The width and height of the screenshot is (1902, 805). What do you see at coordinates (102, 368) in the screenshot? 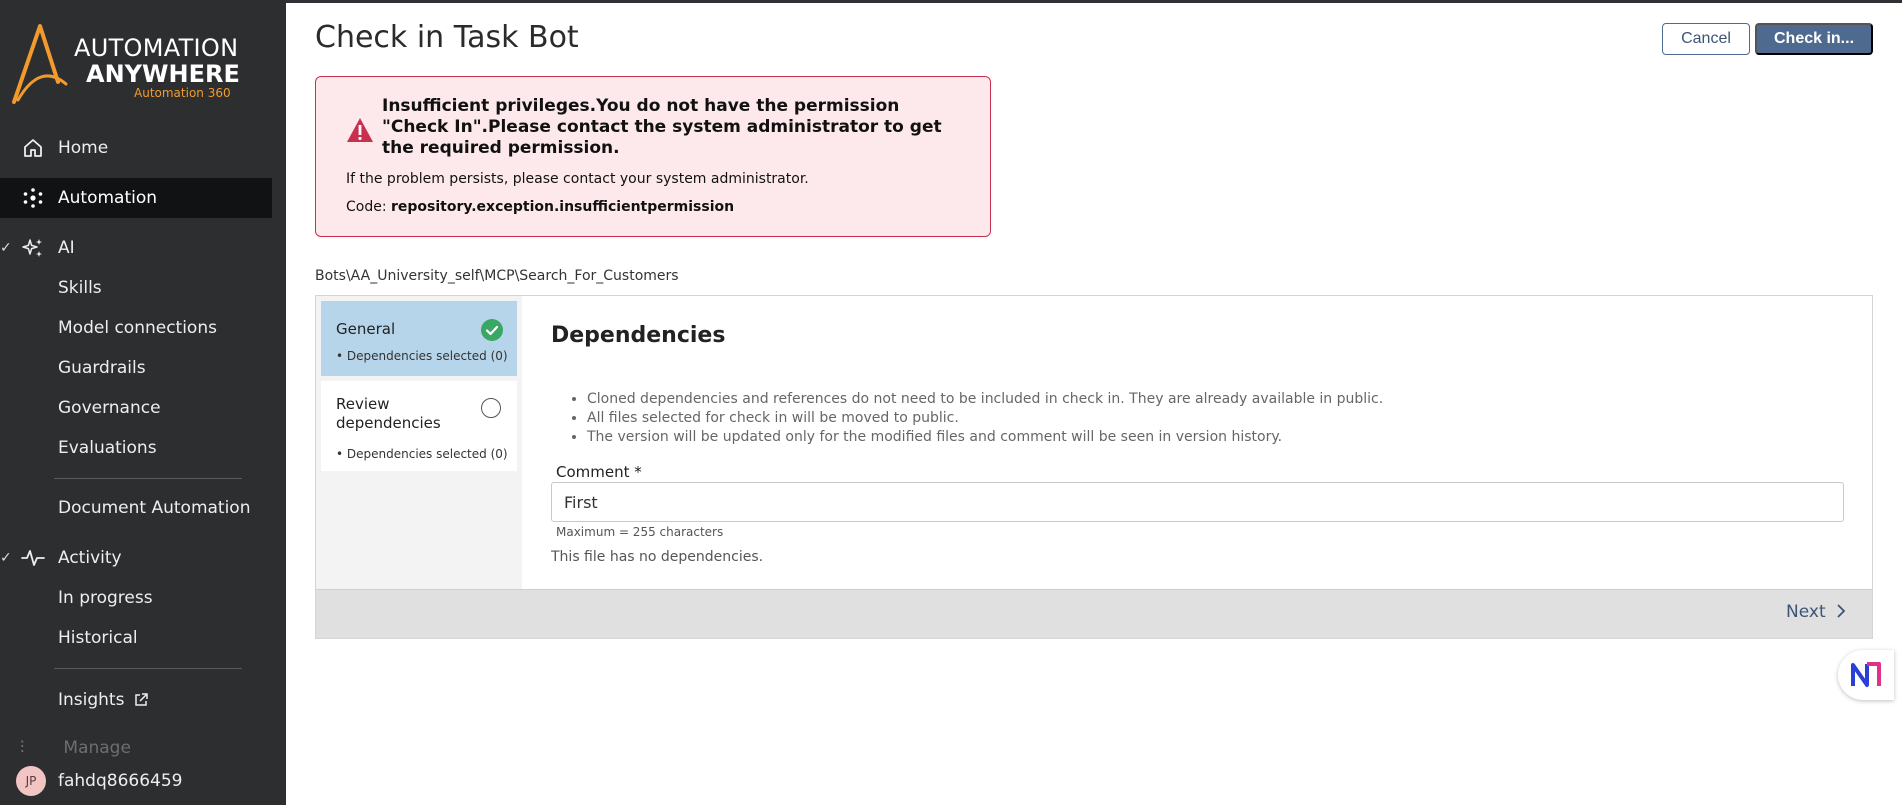
I see `sidebar-item-guardrails: Guardrails` at bounding box center [102, 368].